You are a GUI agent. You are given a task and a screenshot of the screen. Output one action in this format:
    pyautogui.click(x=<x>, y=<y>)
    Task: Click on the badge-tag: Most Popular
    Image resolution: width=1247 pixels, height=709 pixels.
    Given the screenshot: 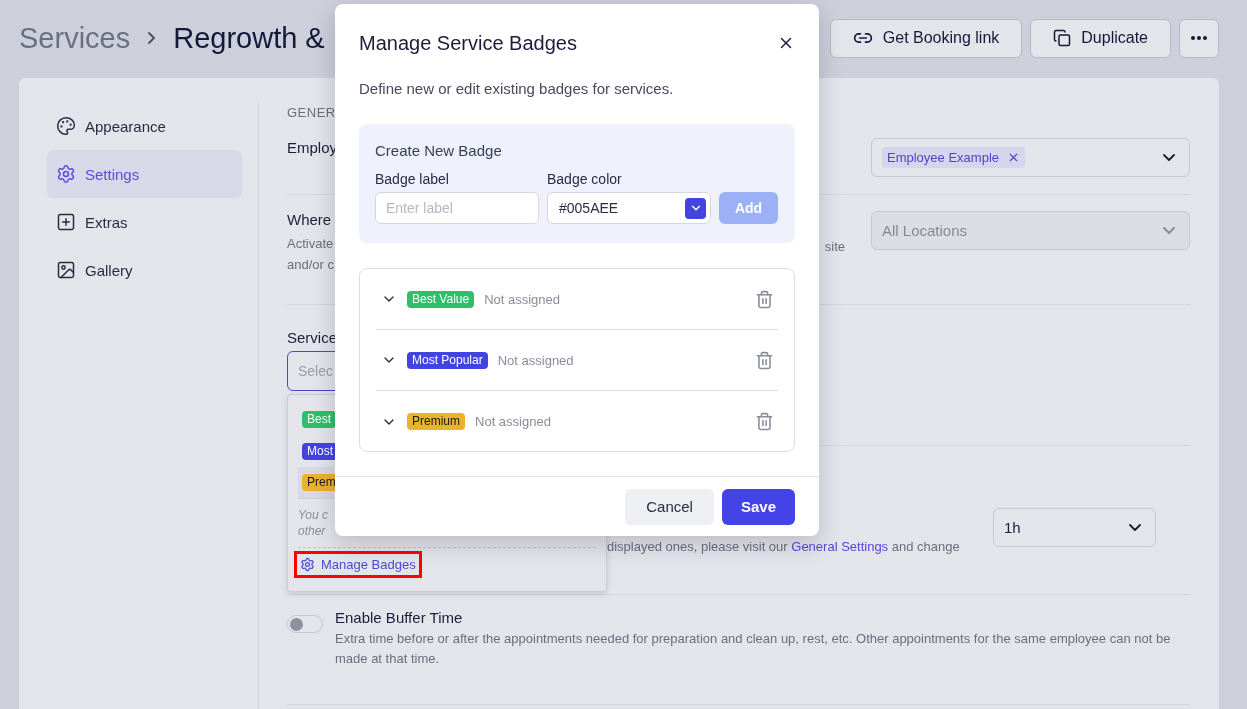 What is the action you would take?
    pyautogui.click(x=447, y=360)
    